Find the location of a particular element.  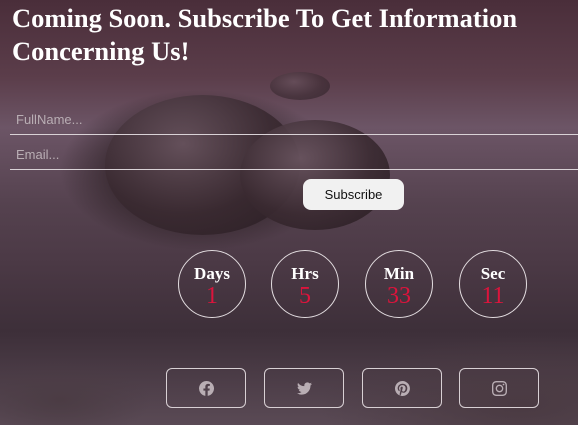

background-rock-far is located at coordinates (300, 86).